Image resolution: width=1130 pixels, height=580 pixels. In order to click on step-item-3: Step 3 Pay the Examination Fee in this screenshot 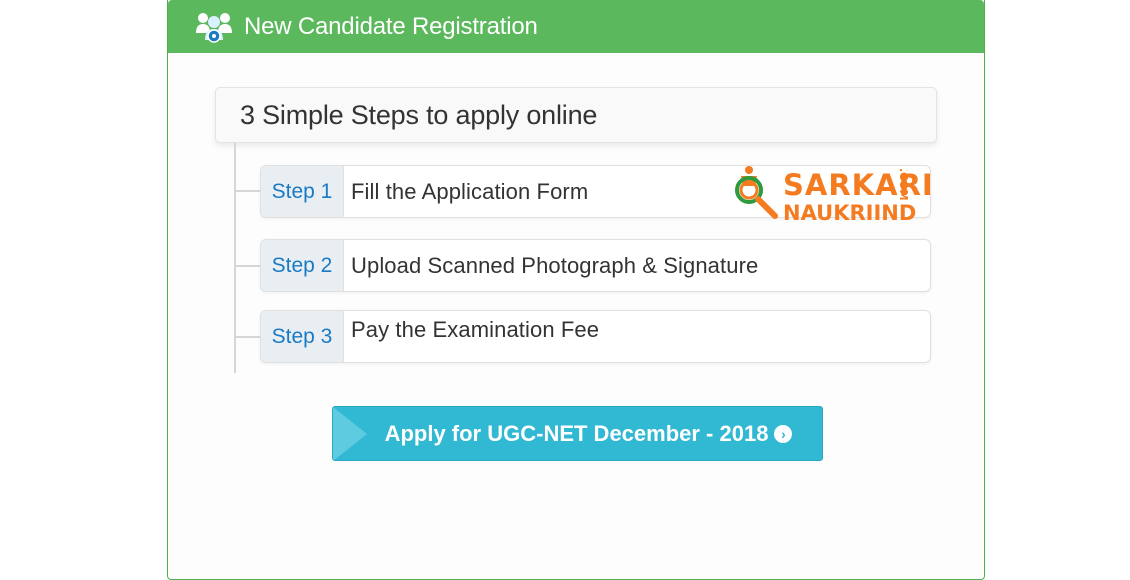, I will do `click(595, 336)`.